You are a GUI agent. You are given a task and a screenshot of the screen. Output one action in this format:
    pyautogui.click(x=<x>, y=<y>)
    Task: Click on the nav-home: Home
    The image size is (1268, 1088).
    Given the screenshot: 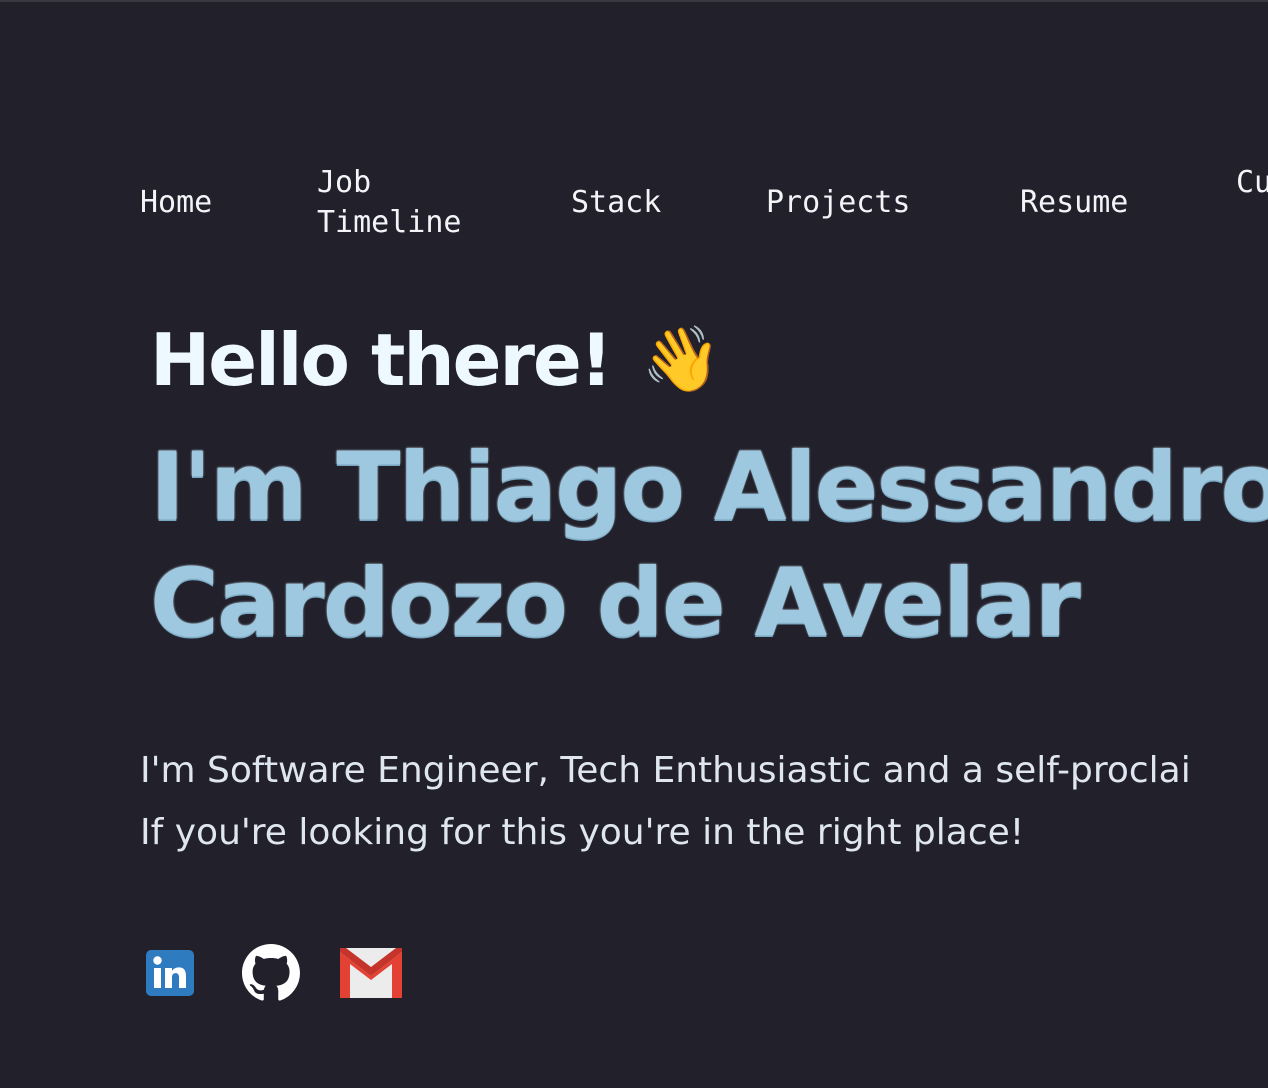 What is the action you would take?
    pyautogui.click(x=176, y=203)
    